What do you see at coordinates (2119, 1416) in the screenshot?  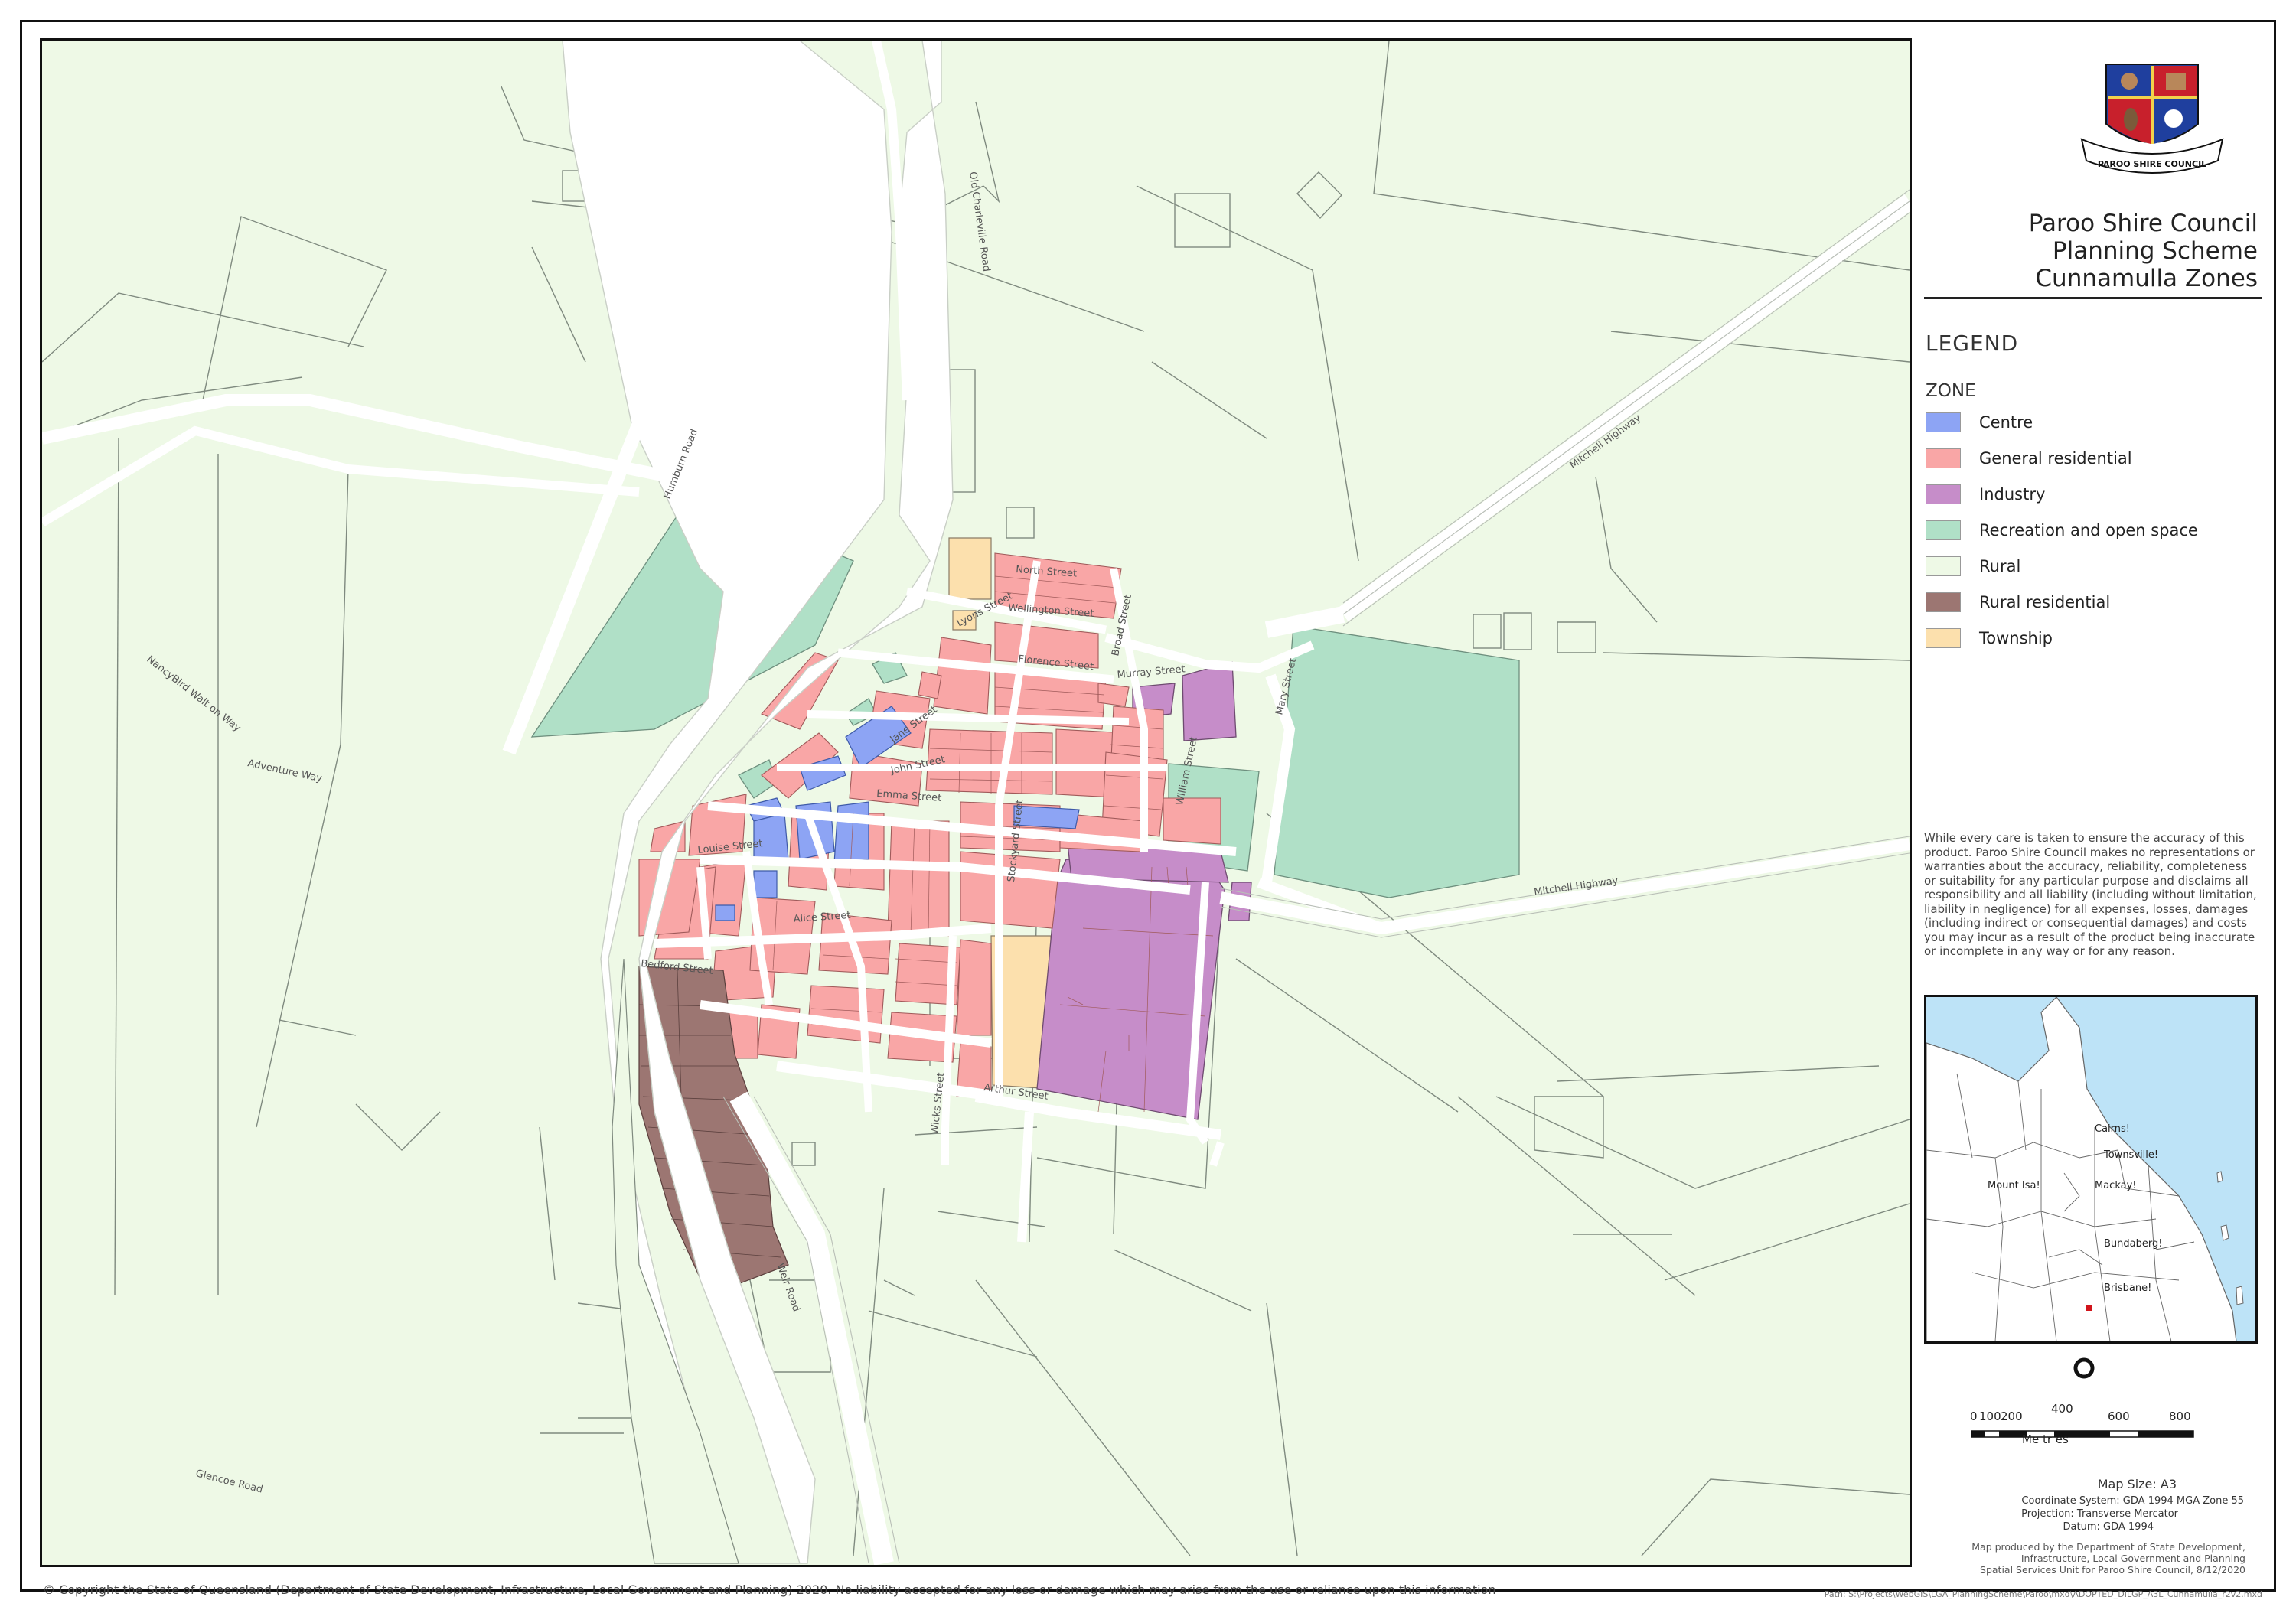 I see `scale-tick-label: 600` at bounding box center [2119, 1416].